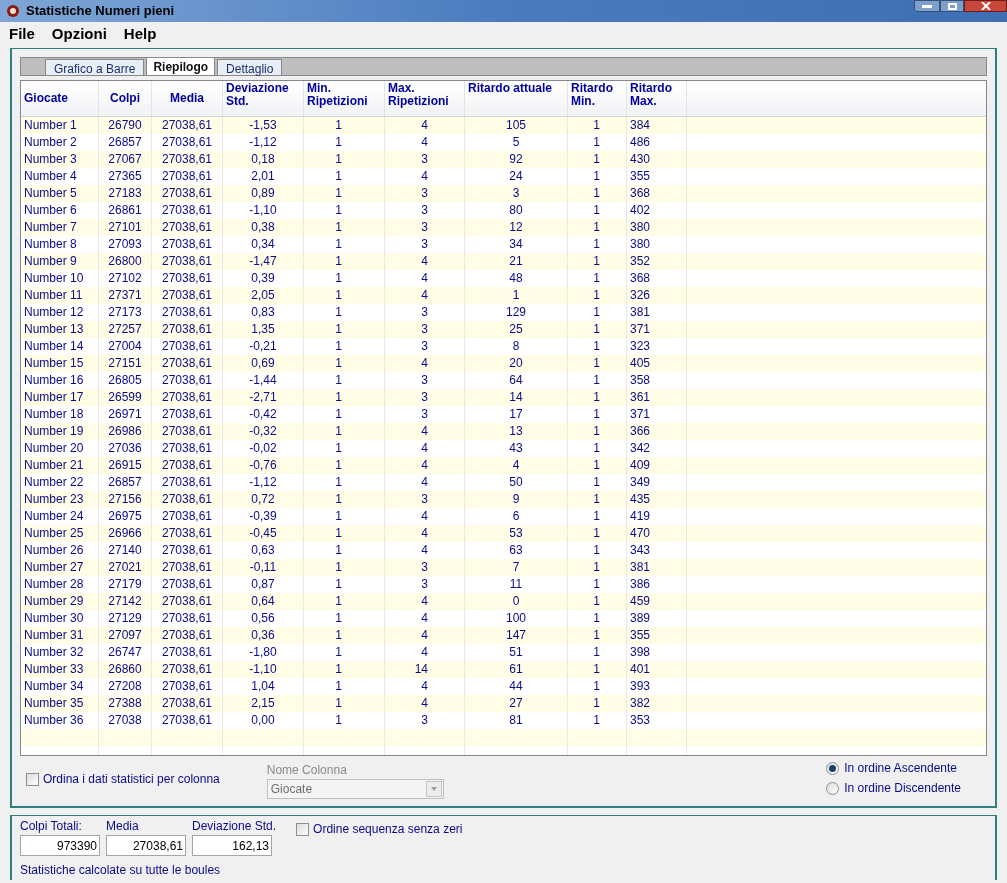 The height and width of the screenshot is (883, 1007). I want to click on tab: Dettaglio, so click(250, 67).